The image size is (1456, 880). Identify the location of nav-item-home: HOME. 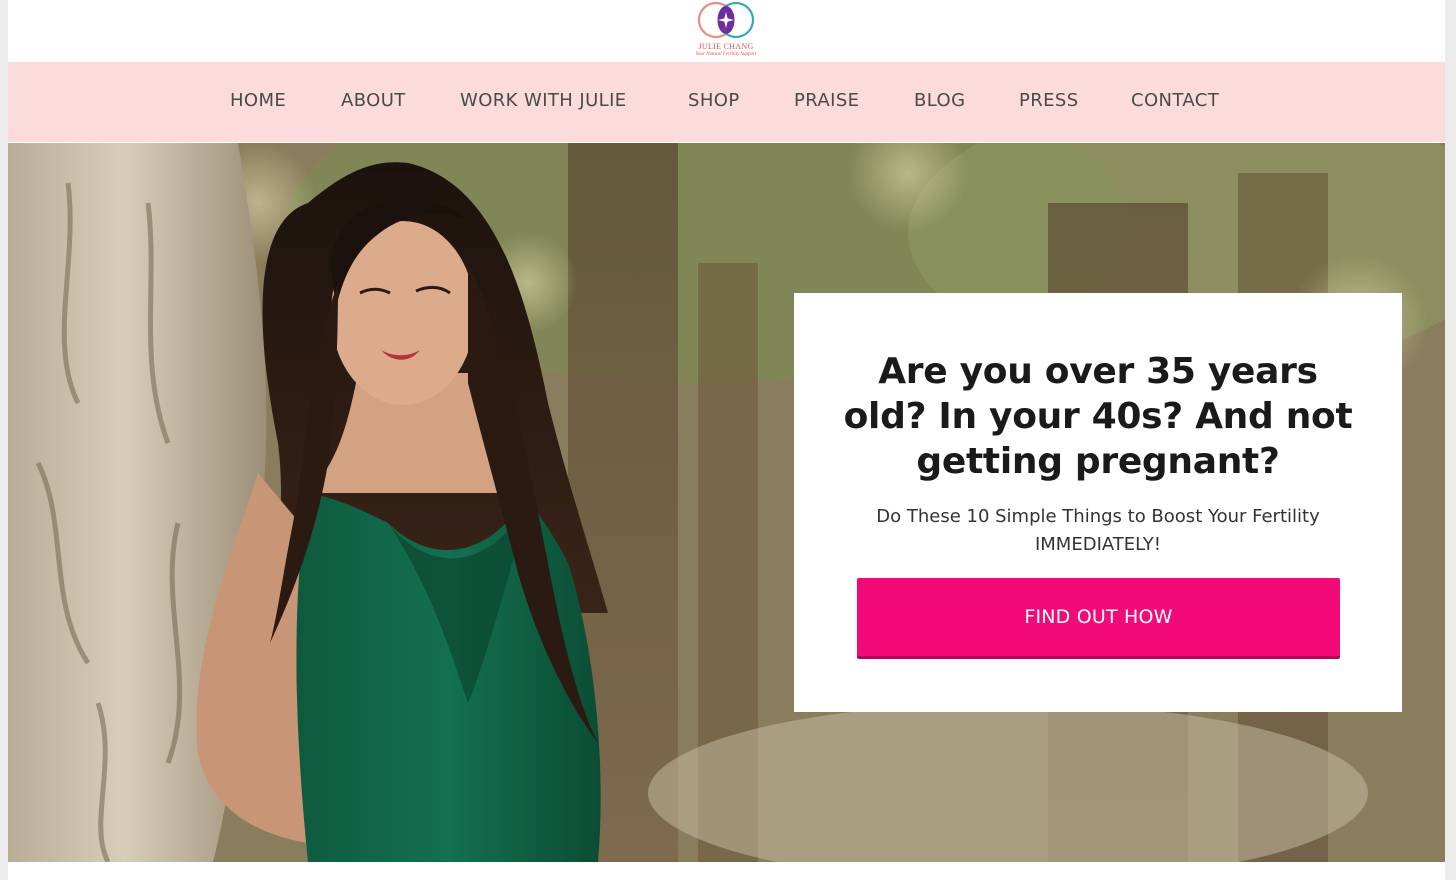
(258, 101).